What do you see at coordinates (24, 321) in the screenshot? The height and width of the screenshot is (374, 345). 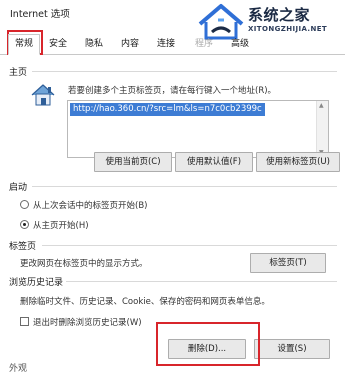 I see `delete-on-exit-checkbox` at bounding box center [24, 321].